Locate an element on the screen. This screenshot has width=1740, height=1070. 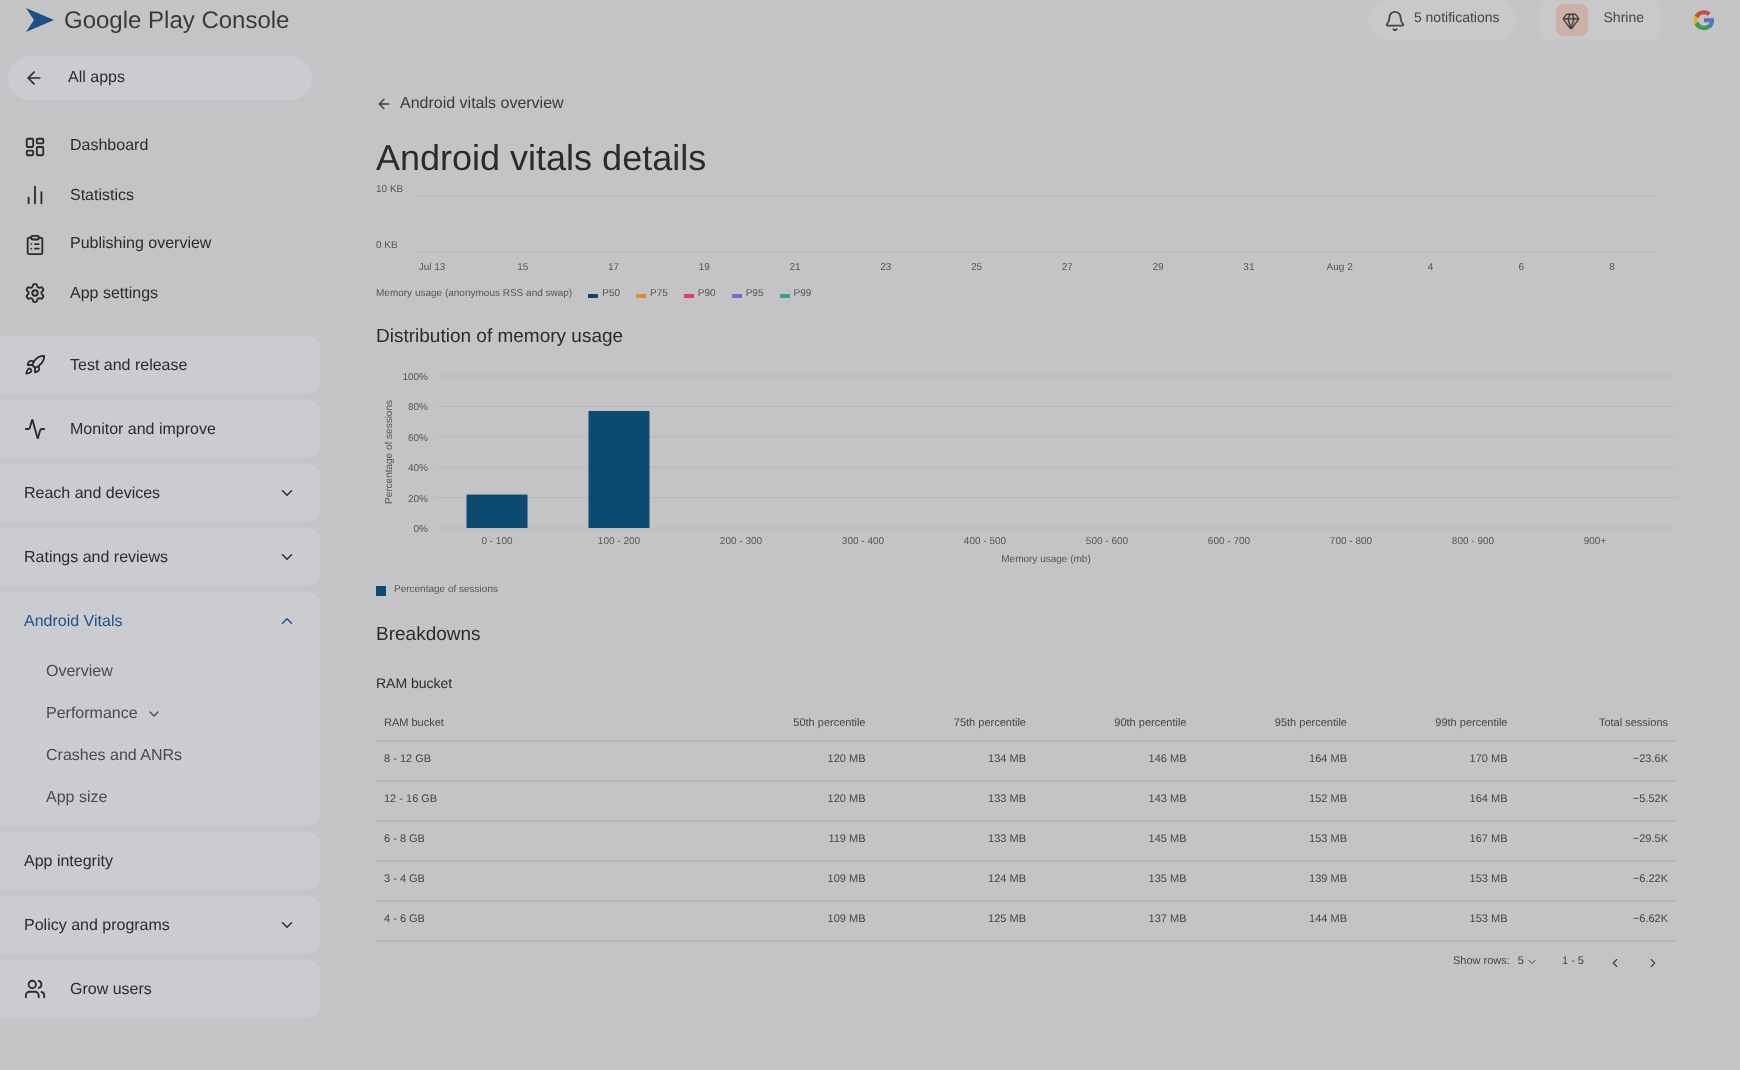
section-title: Distribution of memory usage is located at coordinates (501, 337).